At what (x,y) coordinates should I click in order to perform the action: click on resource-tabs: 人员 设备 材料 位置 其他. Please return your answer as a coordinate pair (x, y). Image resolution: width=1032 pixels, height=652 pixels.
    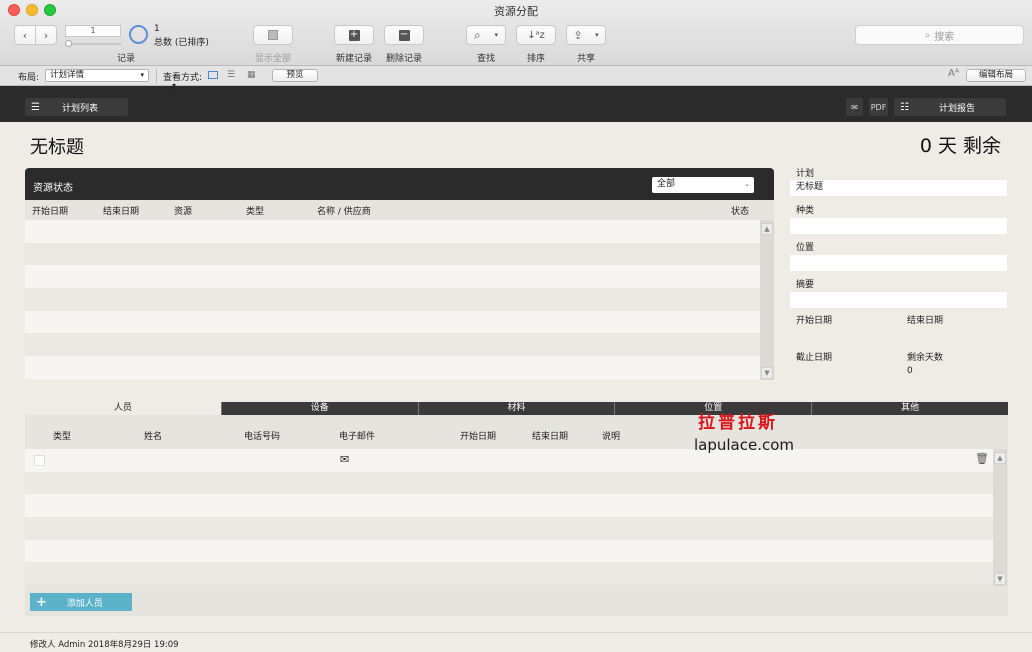
    Looking at the image, I should click on (516, 408).